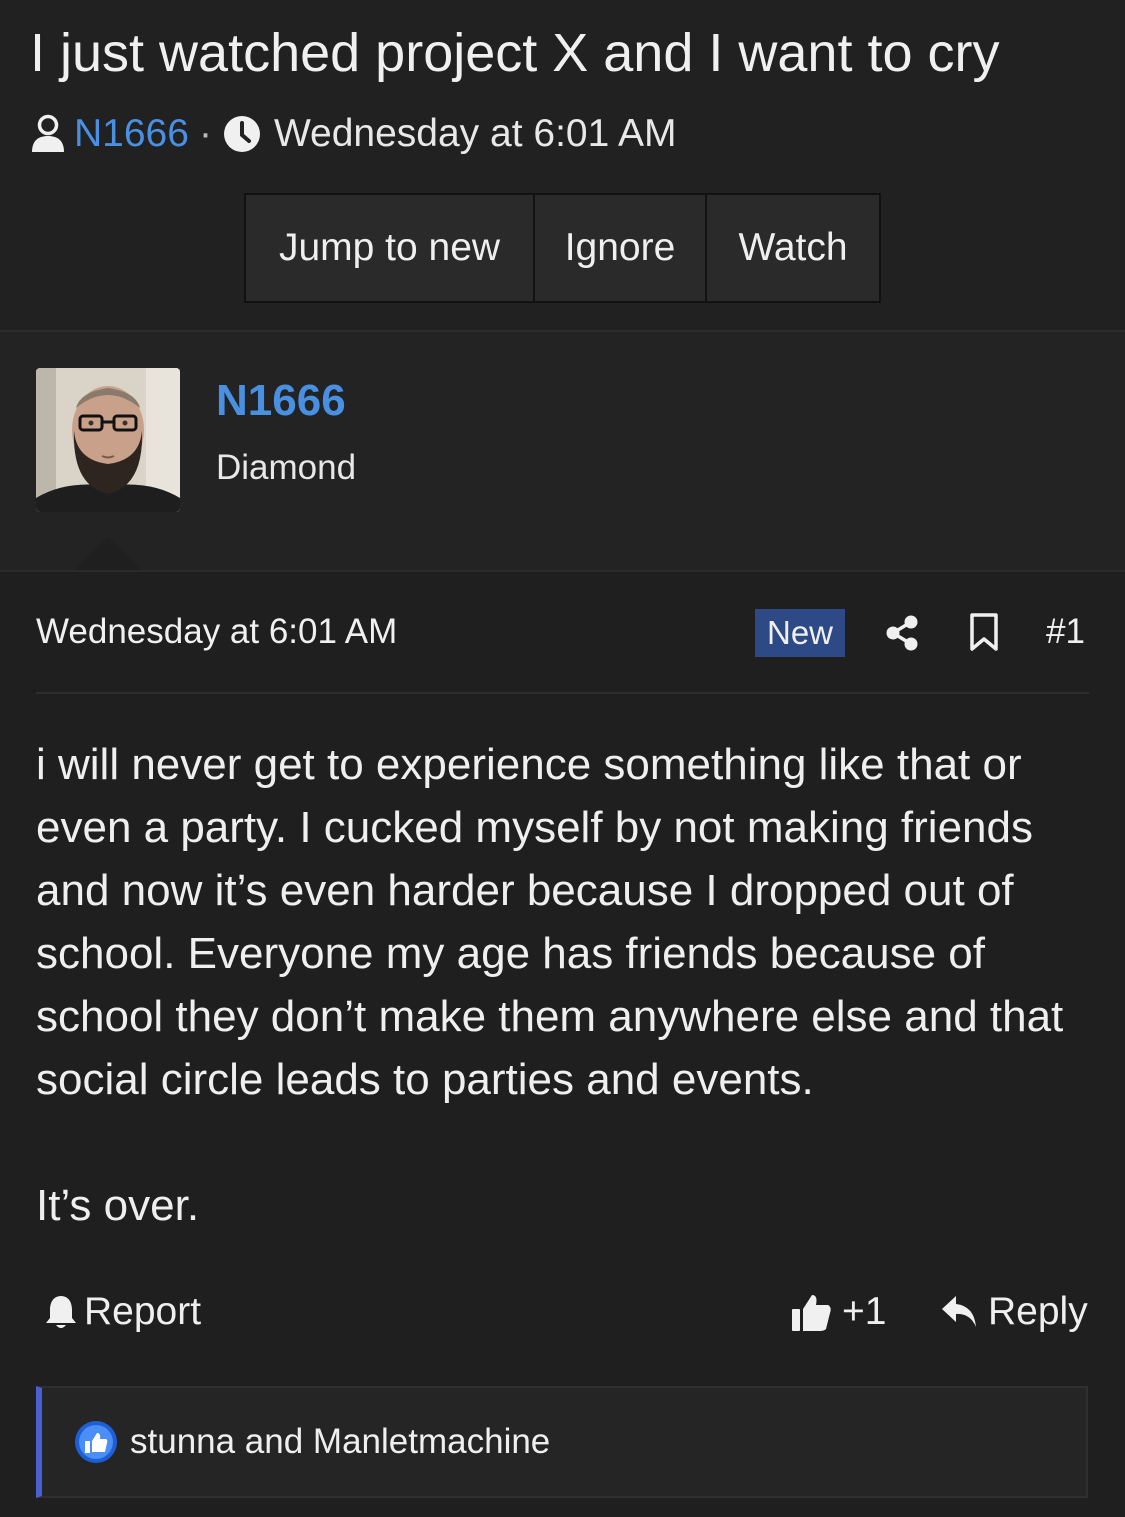  I want to click on bell-icon, so click(61, 1312).